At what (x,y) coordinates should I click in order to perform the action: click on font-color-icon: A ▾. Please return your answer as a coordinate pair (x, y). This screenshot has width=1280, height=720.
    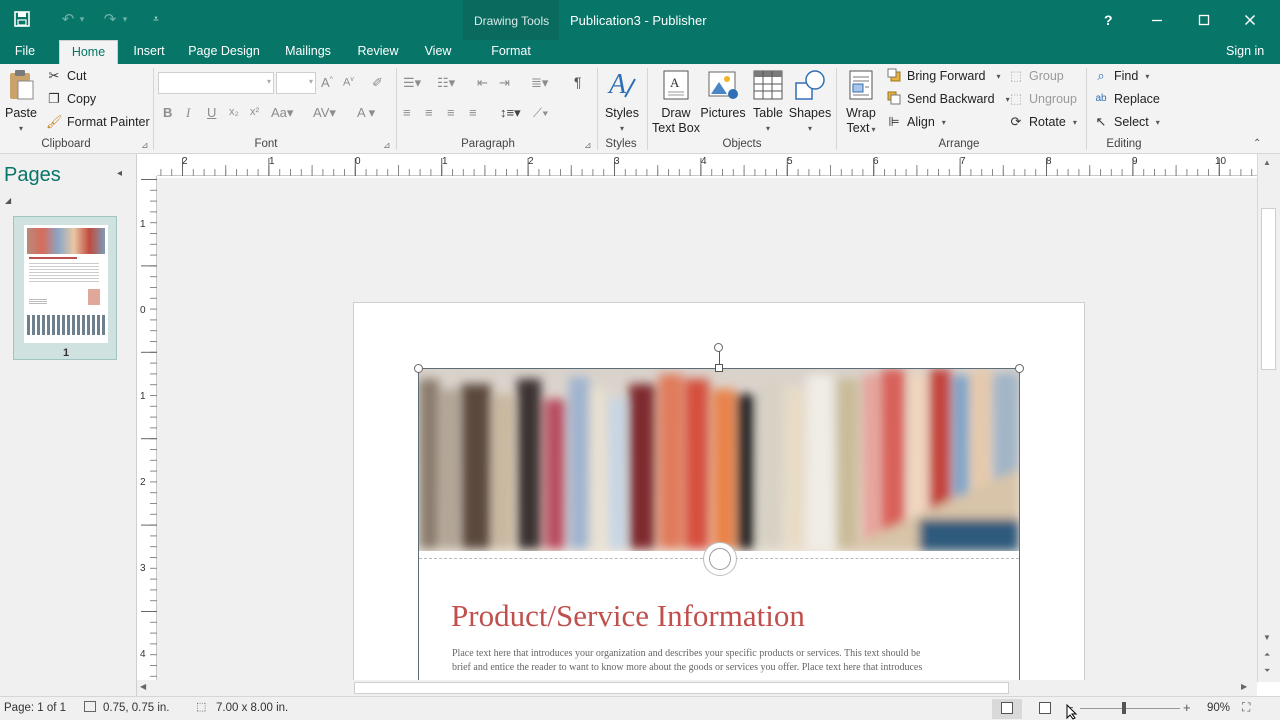
    Looking at the image, I should click on (366, 113).